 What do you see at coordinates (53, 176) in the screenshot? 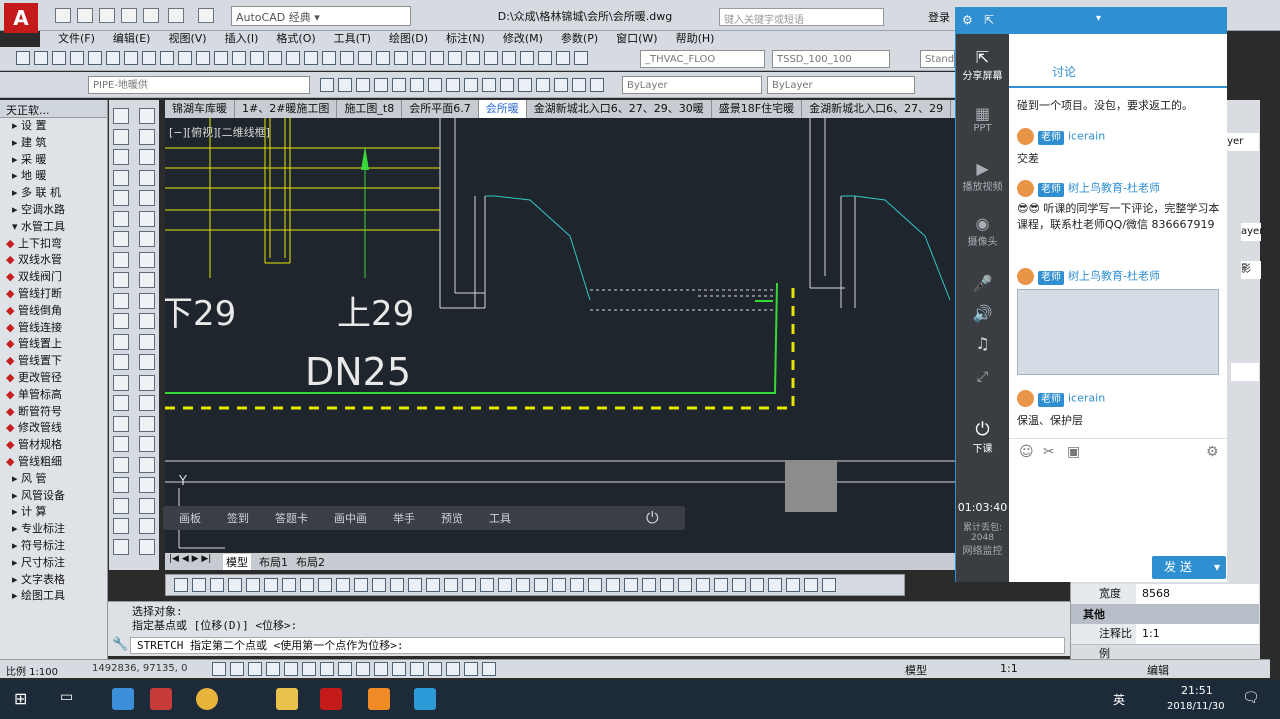
I see `panel-item: ▸ 地 暖` at bounding box center [53, 176].